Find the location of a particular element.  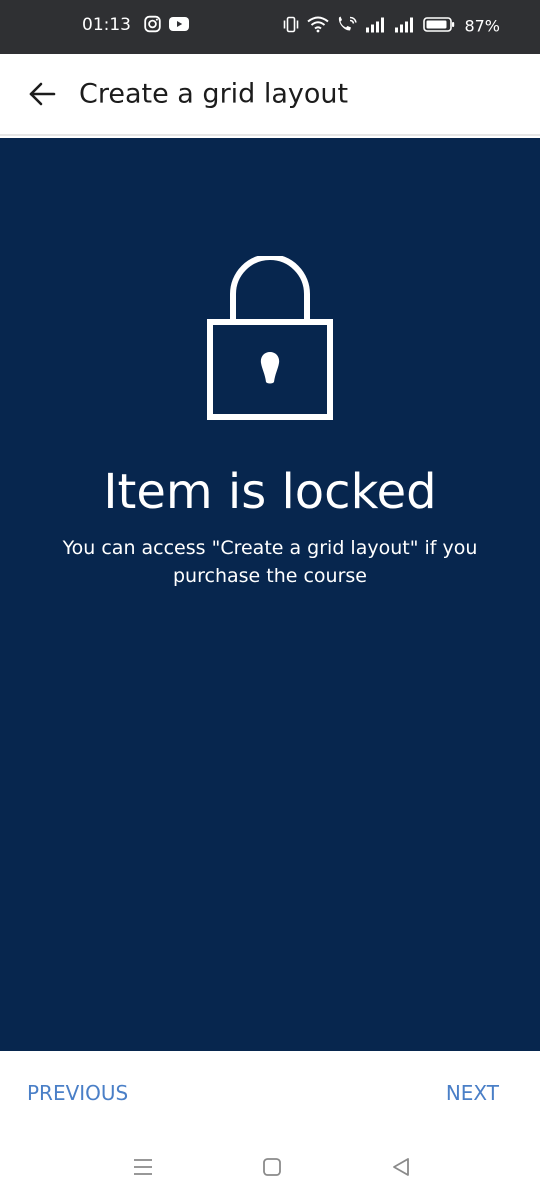

vibrate-icon is located at coordinates (291, 26).